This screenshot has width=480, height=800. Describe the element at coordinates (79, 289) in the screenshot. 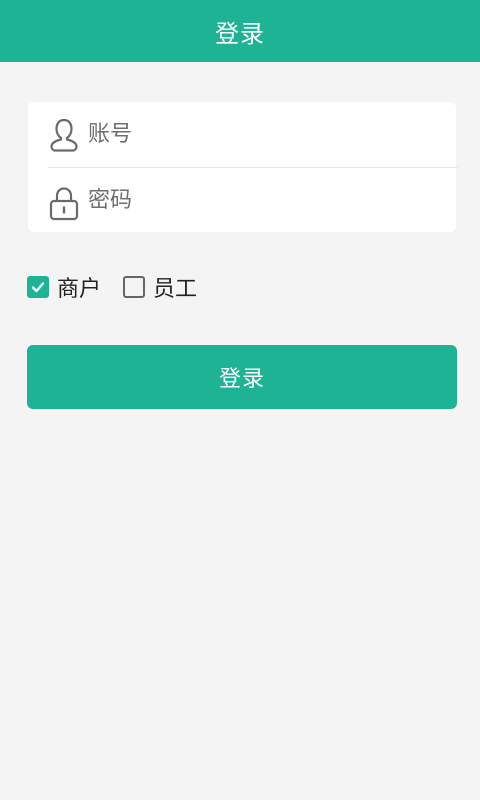

I see `merchant-label: 商户` at that location.